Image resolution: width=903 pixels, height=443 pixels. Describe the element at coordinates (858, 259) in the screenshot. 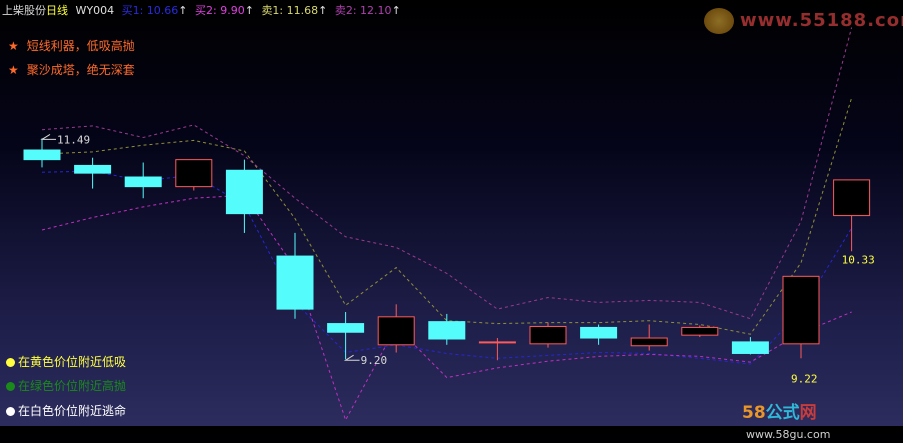

I see `price-label: 10.33` at that location.